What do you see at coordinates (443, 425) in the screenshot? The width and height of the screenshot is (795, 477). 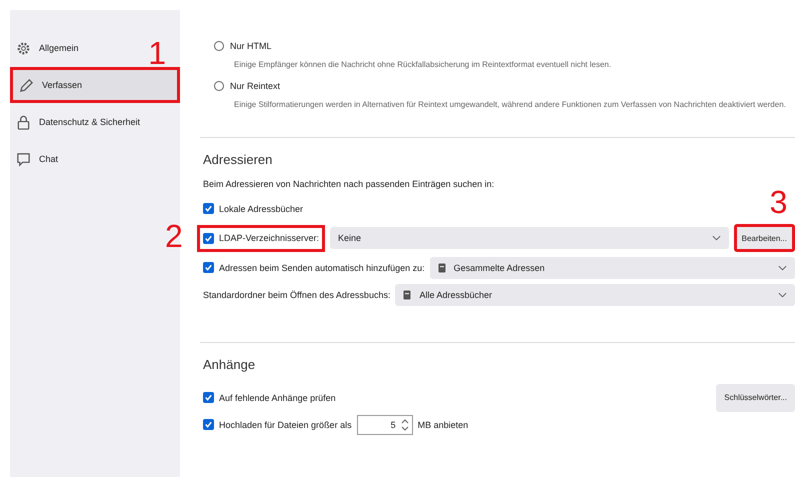 I see `unit-label: MB anbieten` at bounding box center [443, 425].